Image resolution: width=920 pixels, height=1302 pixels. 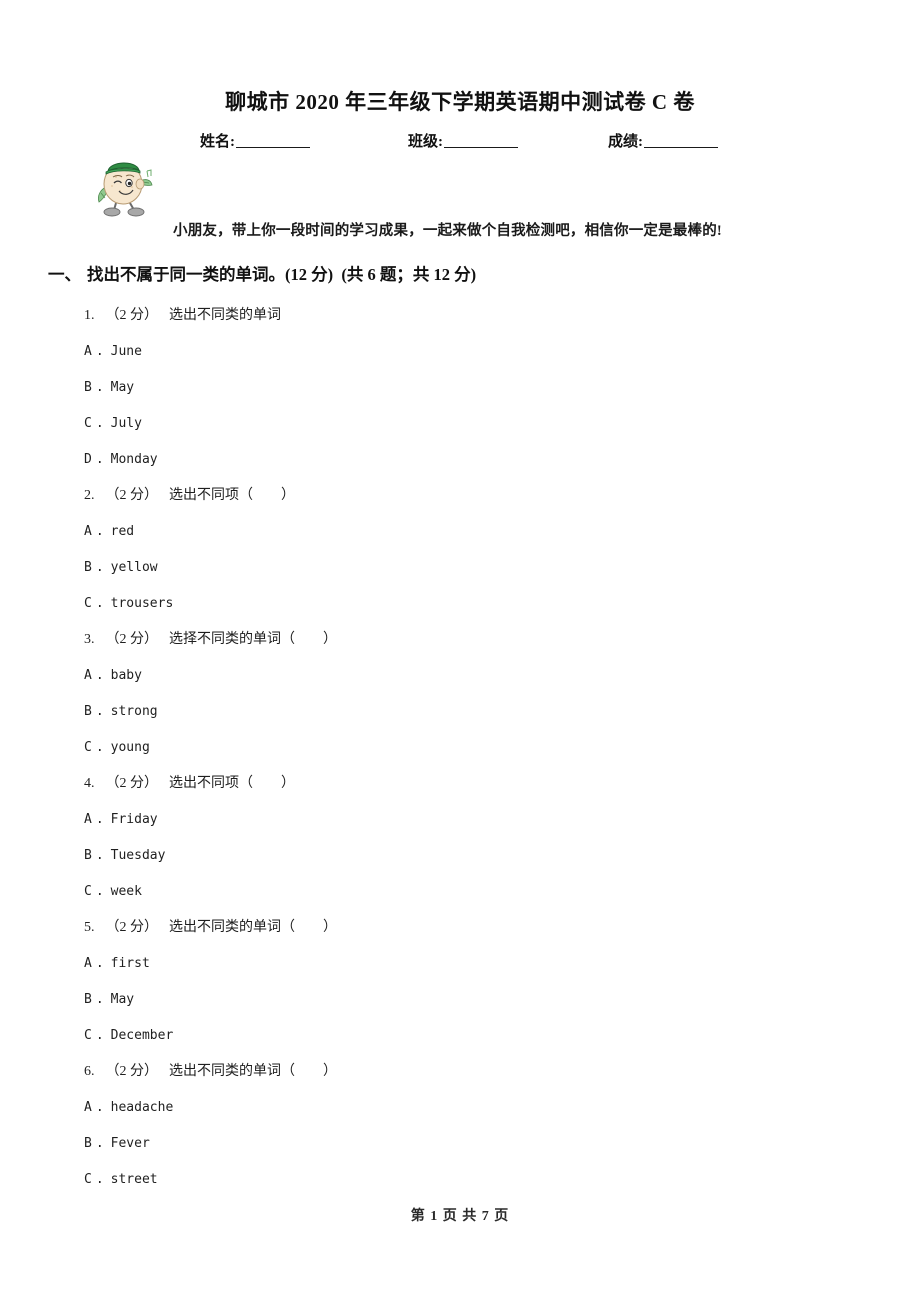 I want to click on page-title: 聊城市 2020 年三年级下学期英语期中测试卷 C 卷, so click(x=460, y=102).